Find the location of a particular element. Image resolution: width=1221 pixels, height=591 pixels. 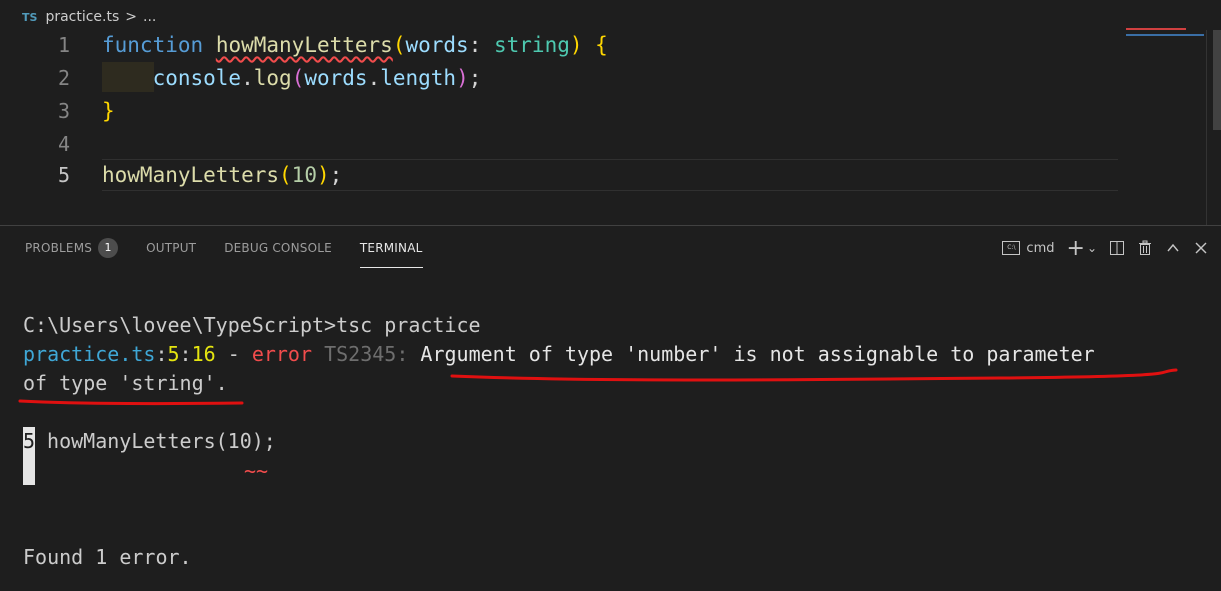

terminal-icon: C:\ is located at coordinates (1011, 248).